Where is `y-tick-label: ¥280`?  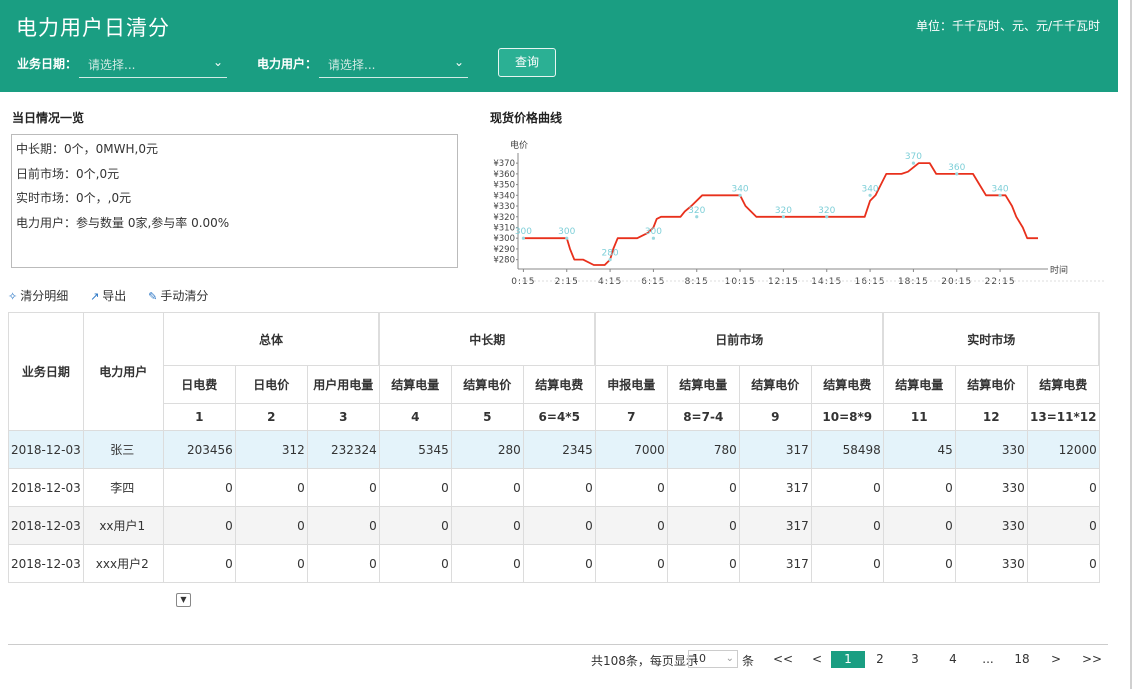
y-tick-label: ¥280 is located at coordinates (504, 261).